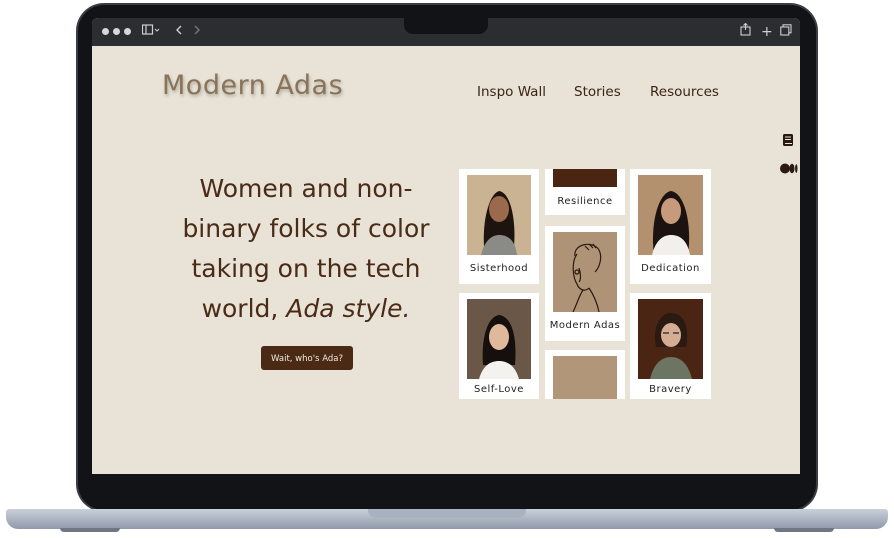  What do you see at coordinates (511, 92) in the screenshot?
I see `nav-inspo-wall: Inspo Wall` at bounding box center [511, 92].